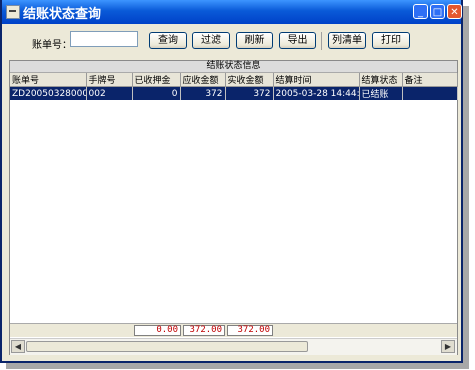 The image size is (475, 370). I want to click on minimize-button: _, so click(420, 11).